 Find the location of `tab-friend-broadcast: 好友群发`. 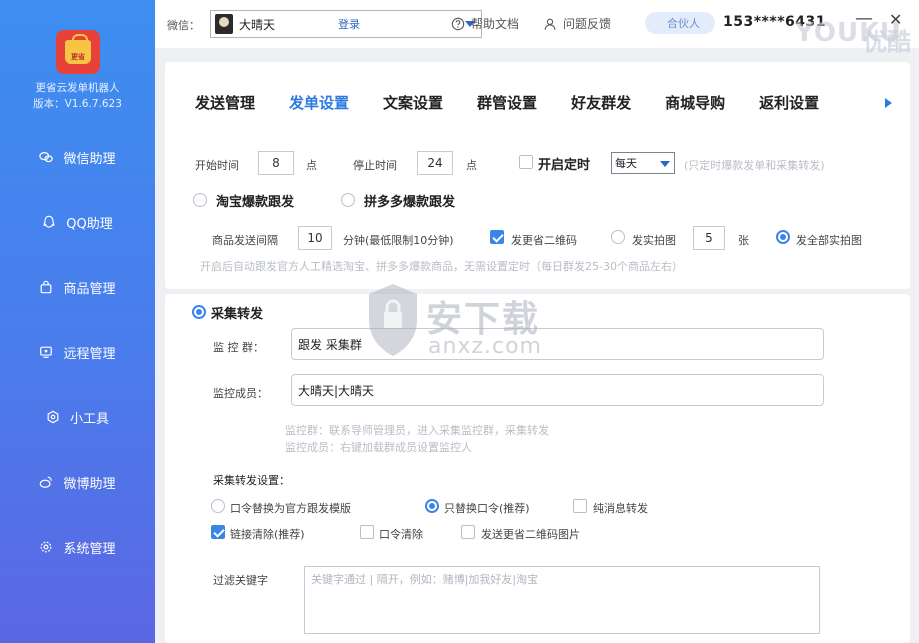

tab-friend-broadcast: 好友群发 is located at coordinates (601, 102).